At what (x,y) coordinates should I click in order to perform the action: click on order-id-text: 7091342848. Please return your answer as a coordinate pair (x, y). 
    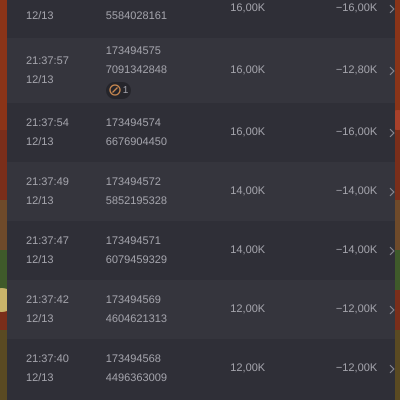
    Looking at the image, I should click on (137, 70).